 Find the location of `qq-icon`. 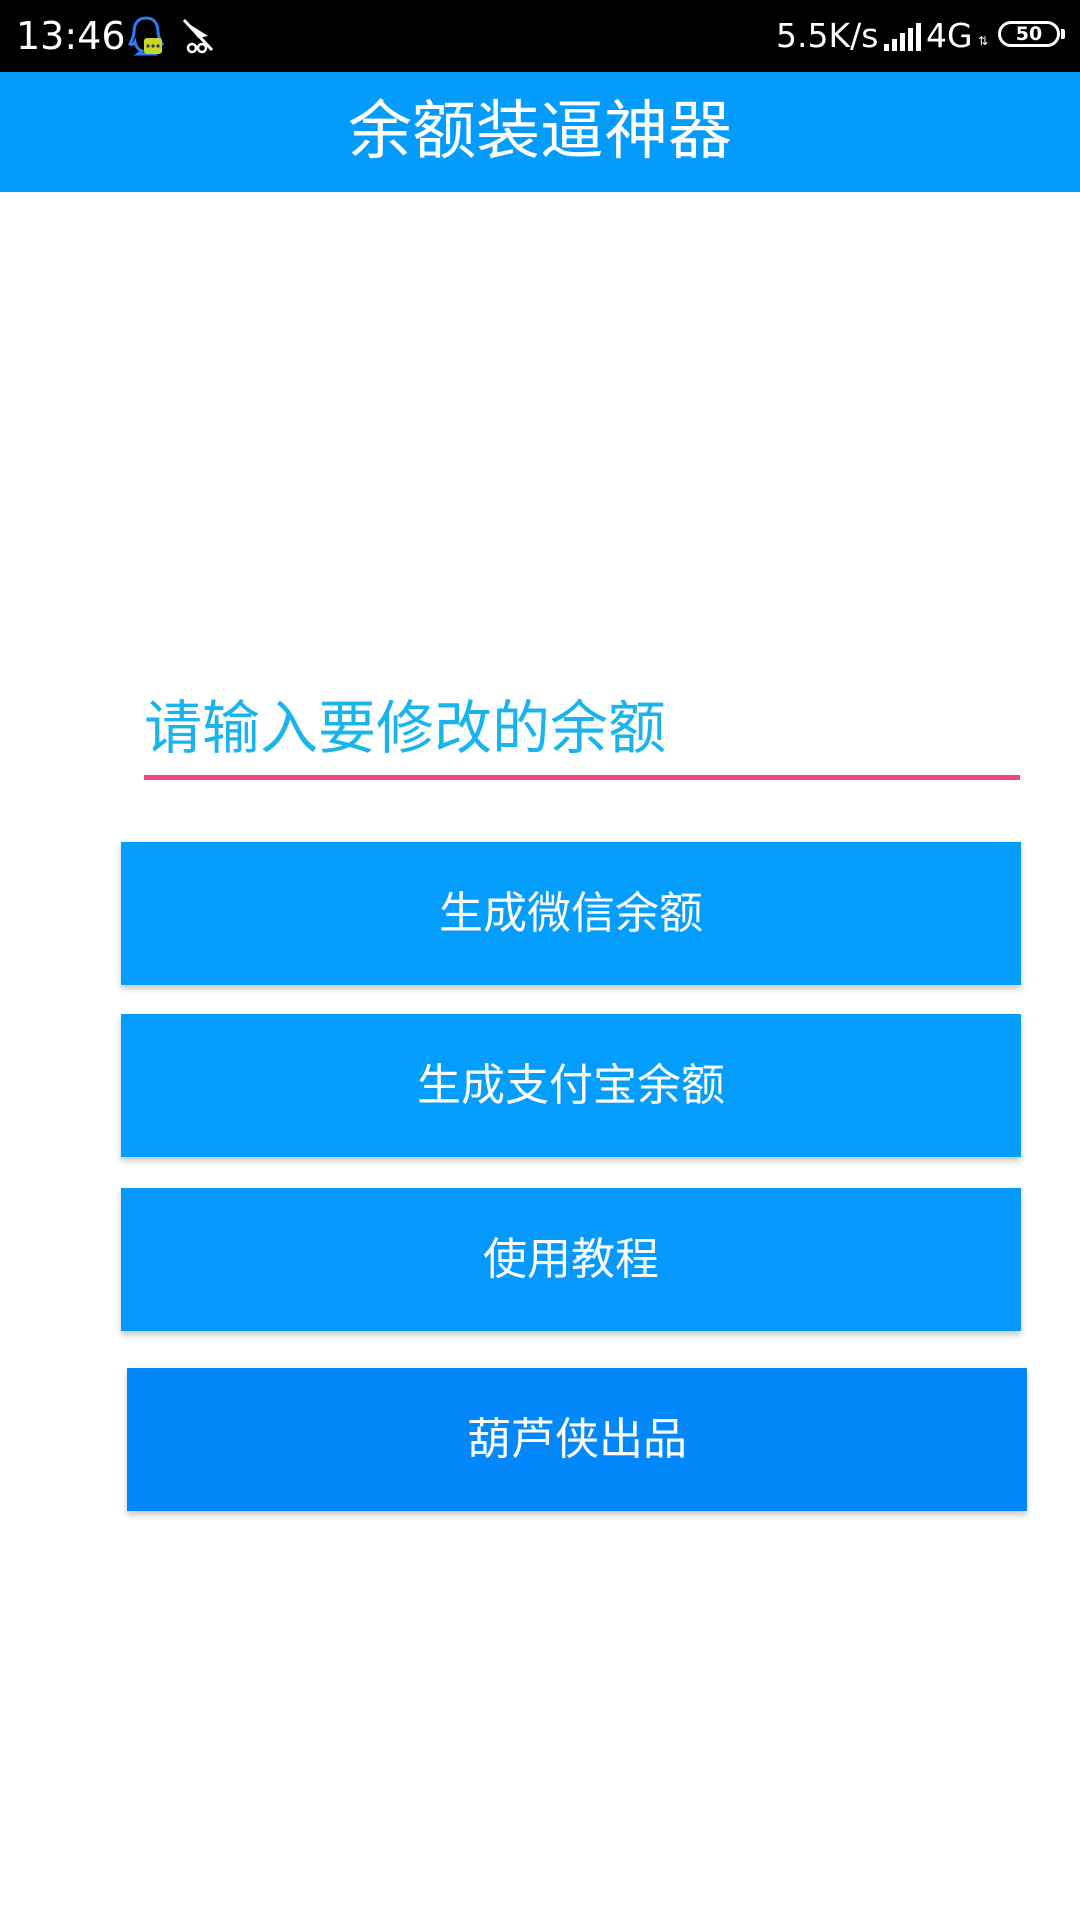

qq-icon is located at coordinates (146, 36).